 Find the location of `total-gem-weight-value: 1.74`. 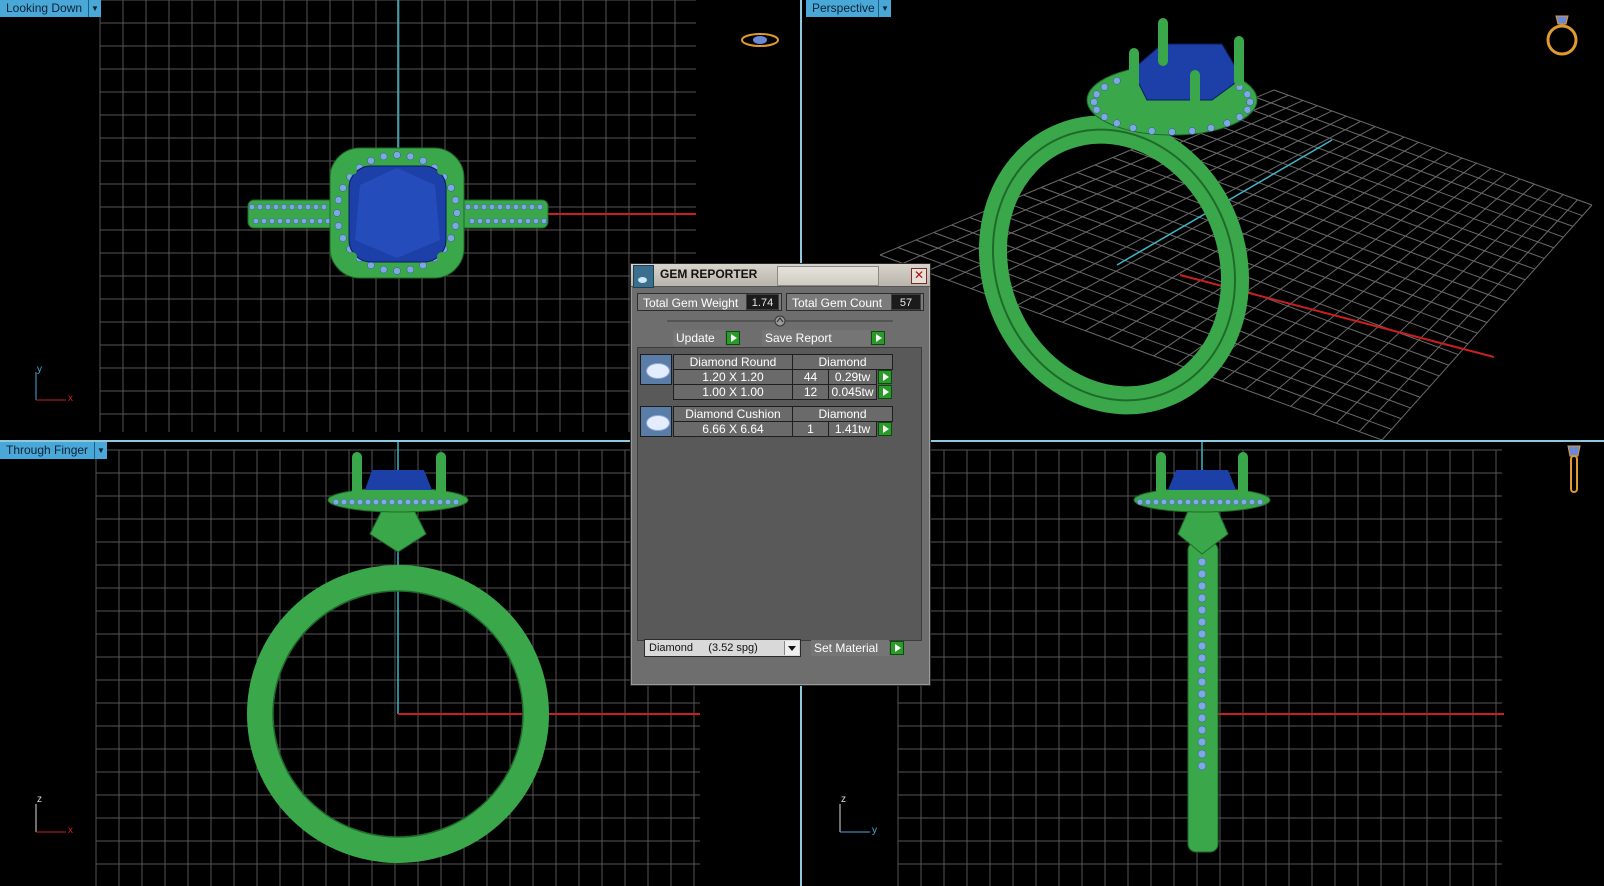

total-gem-weight-value: 1.74 is located at coordinates (762, 302).